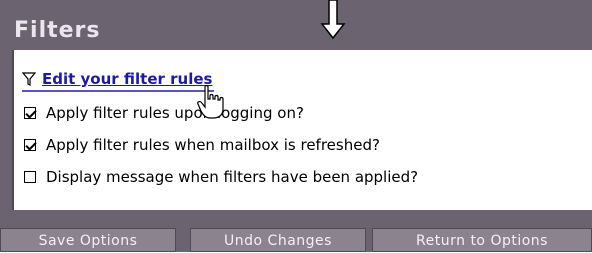 This screenshot has height=253, width=592. I want to click on down-arrow-icon, so click(333, 20).